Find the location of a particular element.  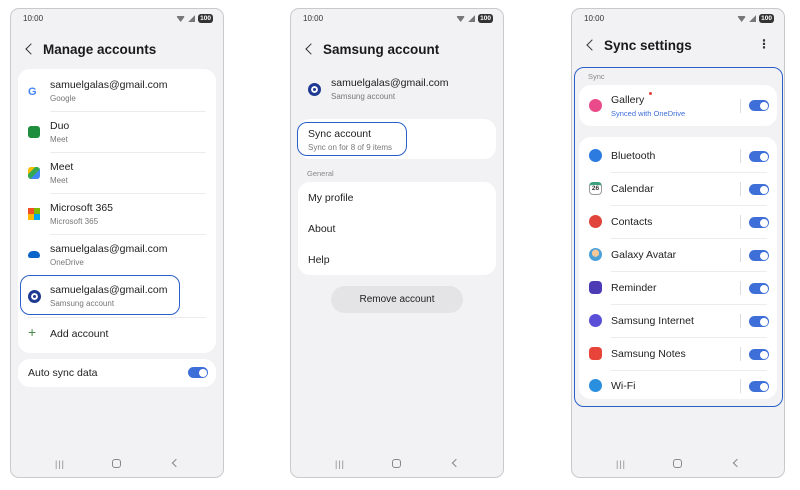

gallery-label: Gallery is located at coordinates (628, 100).